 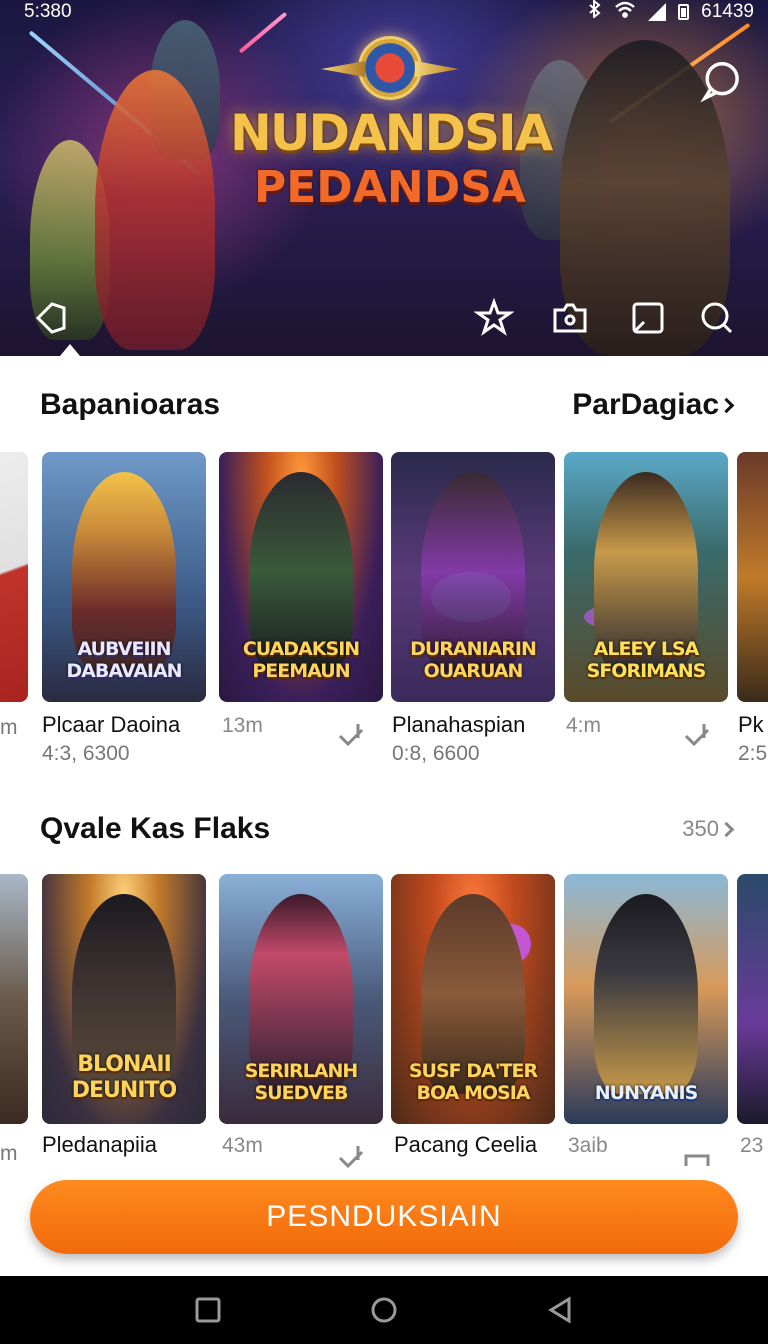 I want to click on game-card-art-title: SUSF DA'TER BOA MOSIA, so click(x=473, y=1082).